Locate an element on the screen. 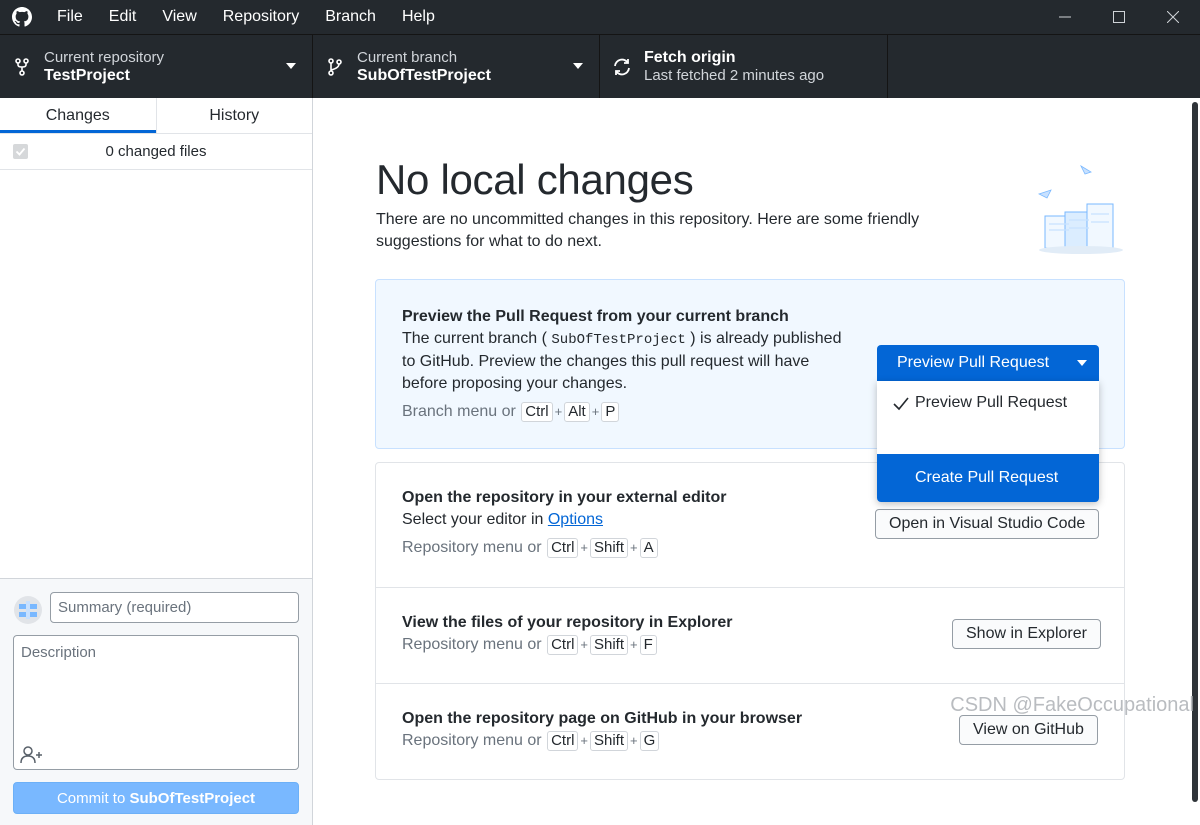 Image resolution: width=1200 pixels, height=825 pixels. view-on-github-button: View on GitHub is located at coordinates (1028, 730).